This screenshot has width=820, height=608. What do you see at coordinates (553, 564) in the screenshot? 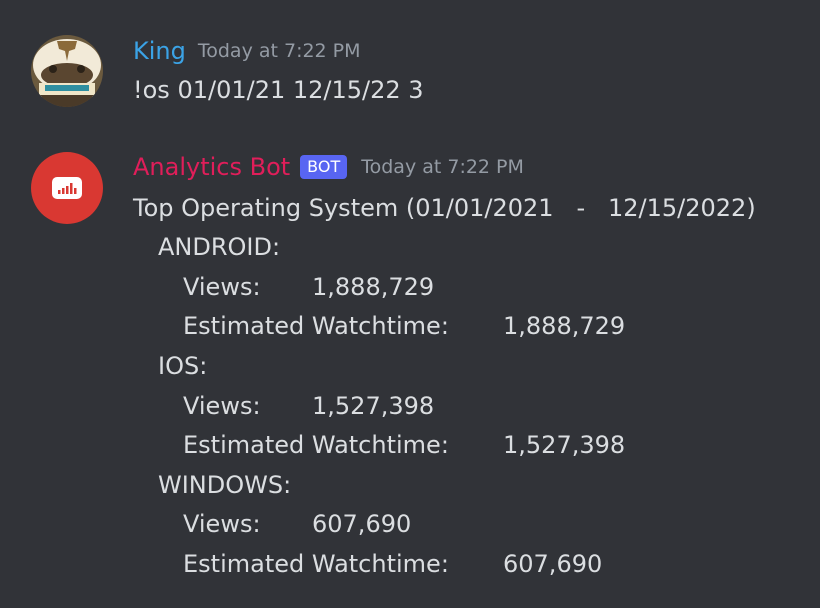
I see `watchtime-value: 607,690` at bounding box center [553, 564].